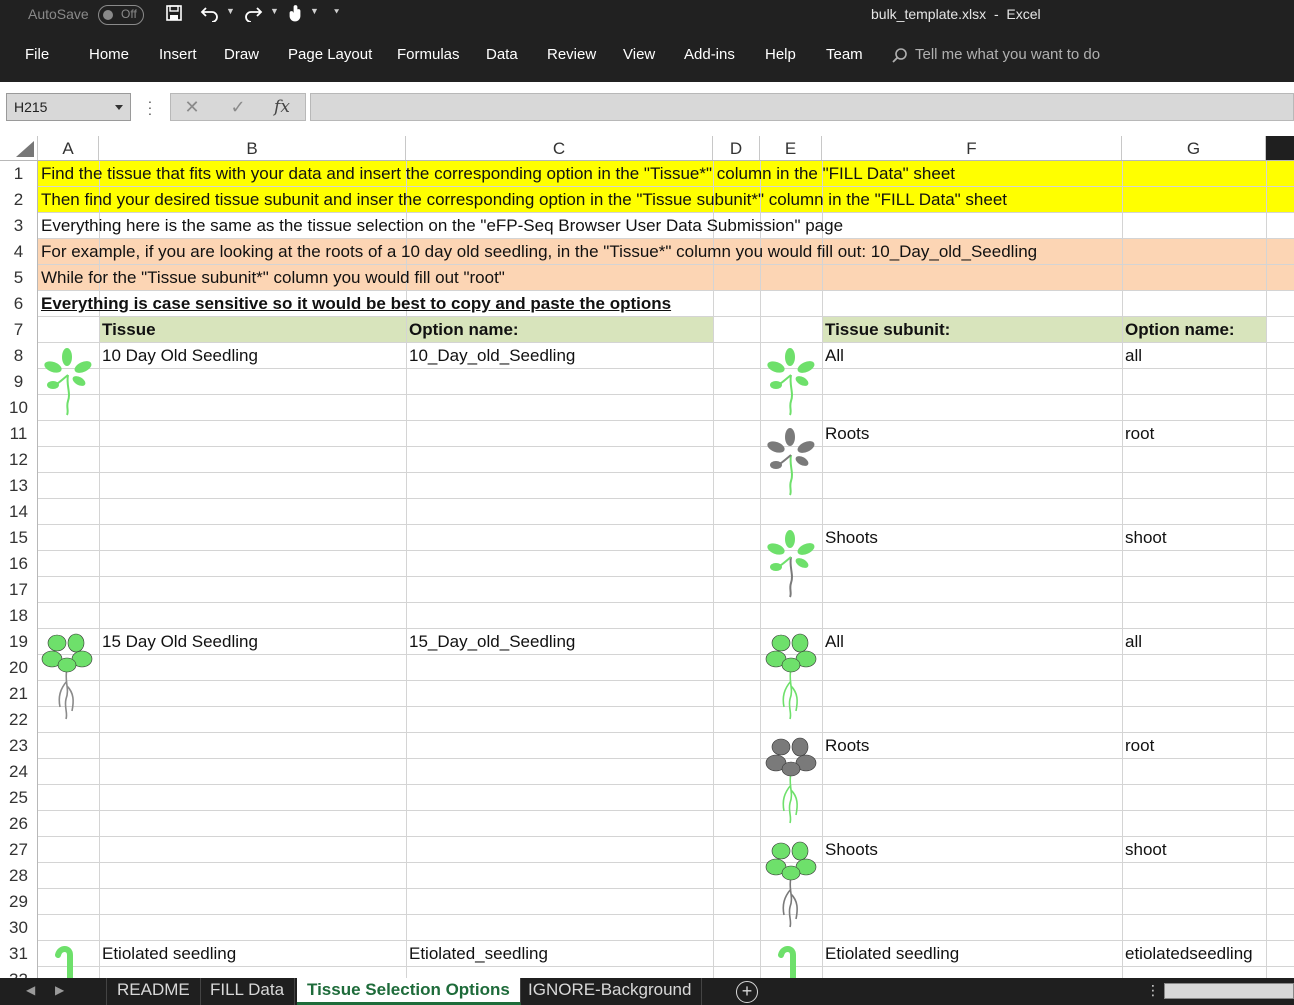  Describe the element at coordinates (18, 356) in the screenshot. I see `row-header: 8` at that location.